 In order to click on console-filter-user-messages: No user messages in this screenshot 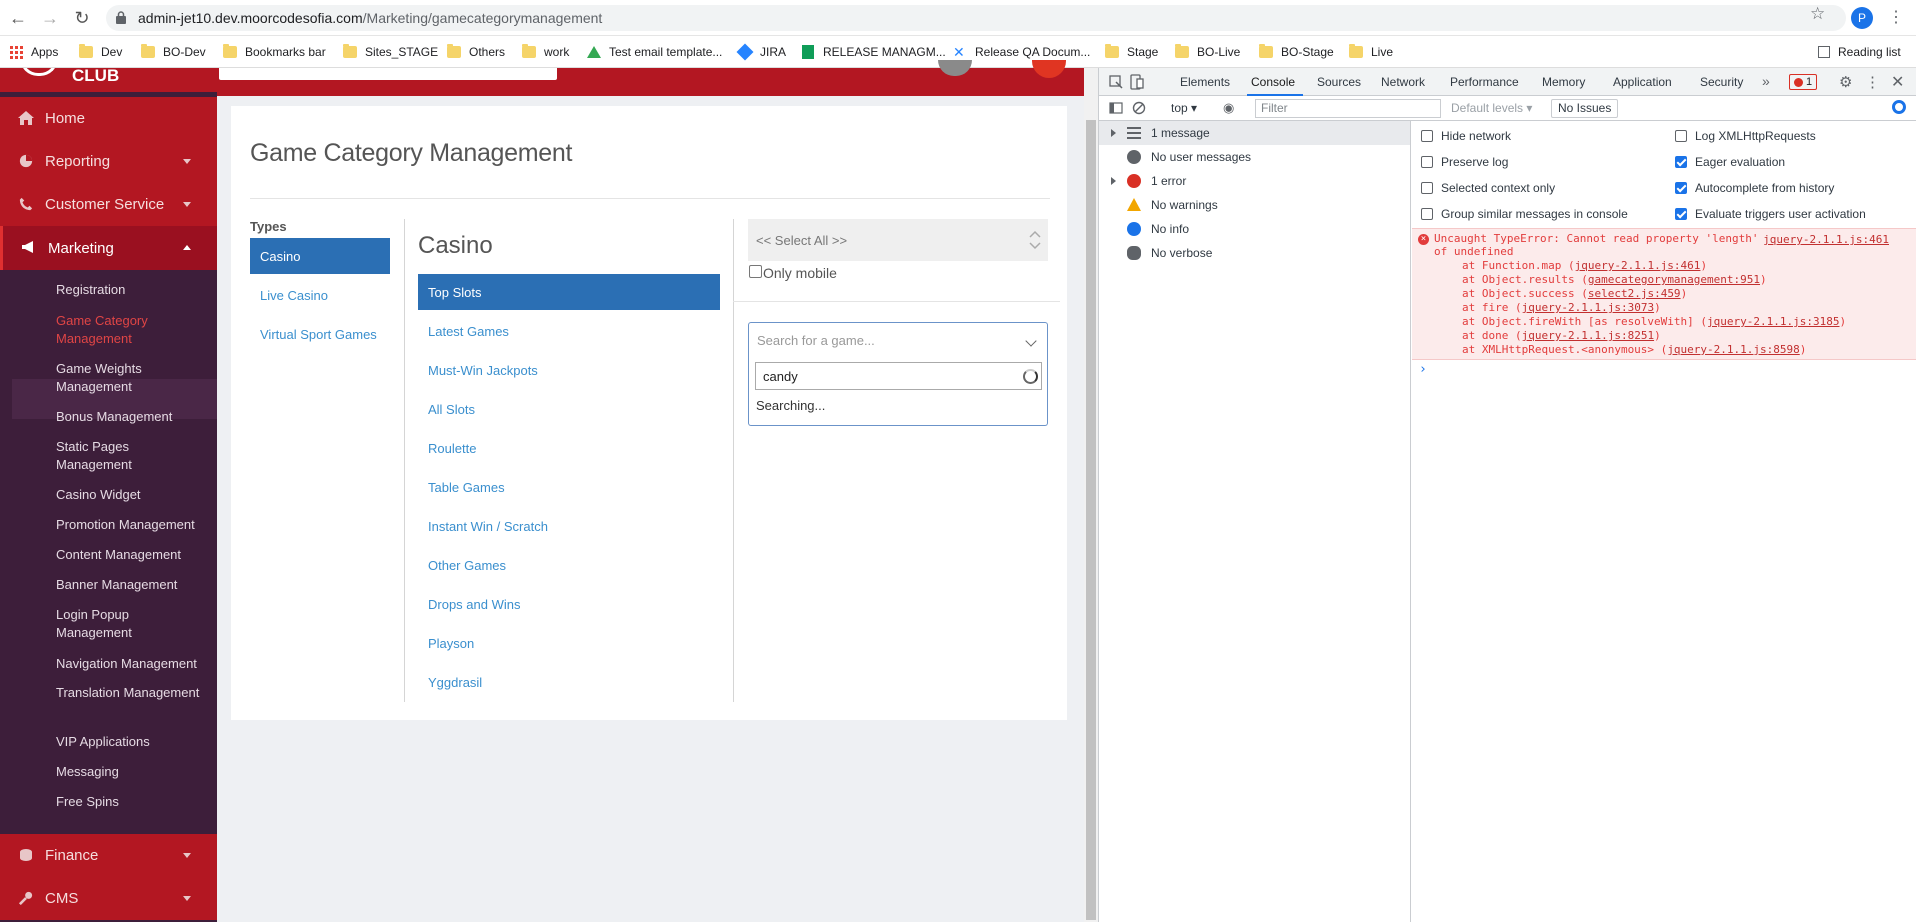, I will do `click(1254, 157)`.